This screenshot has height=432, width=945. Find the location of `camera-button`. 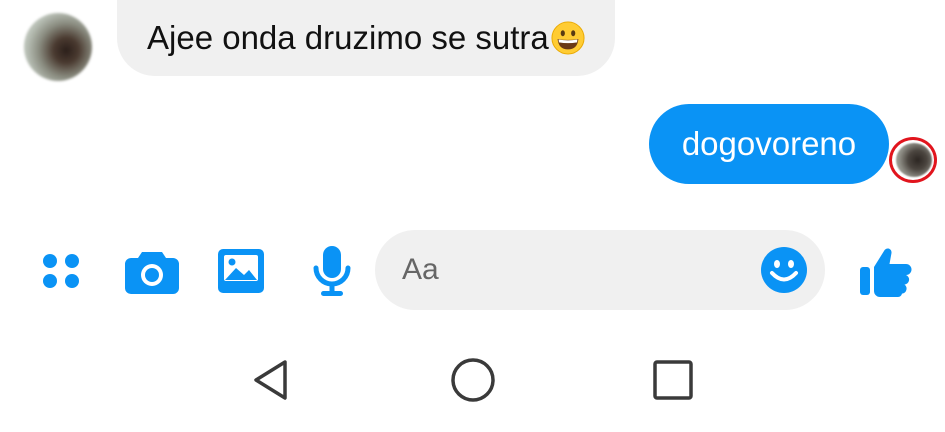

camera-button is located at coordinates (152, 271).